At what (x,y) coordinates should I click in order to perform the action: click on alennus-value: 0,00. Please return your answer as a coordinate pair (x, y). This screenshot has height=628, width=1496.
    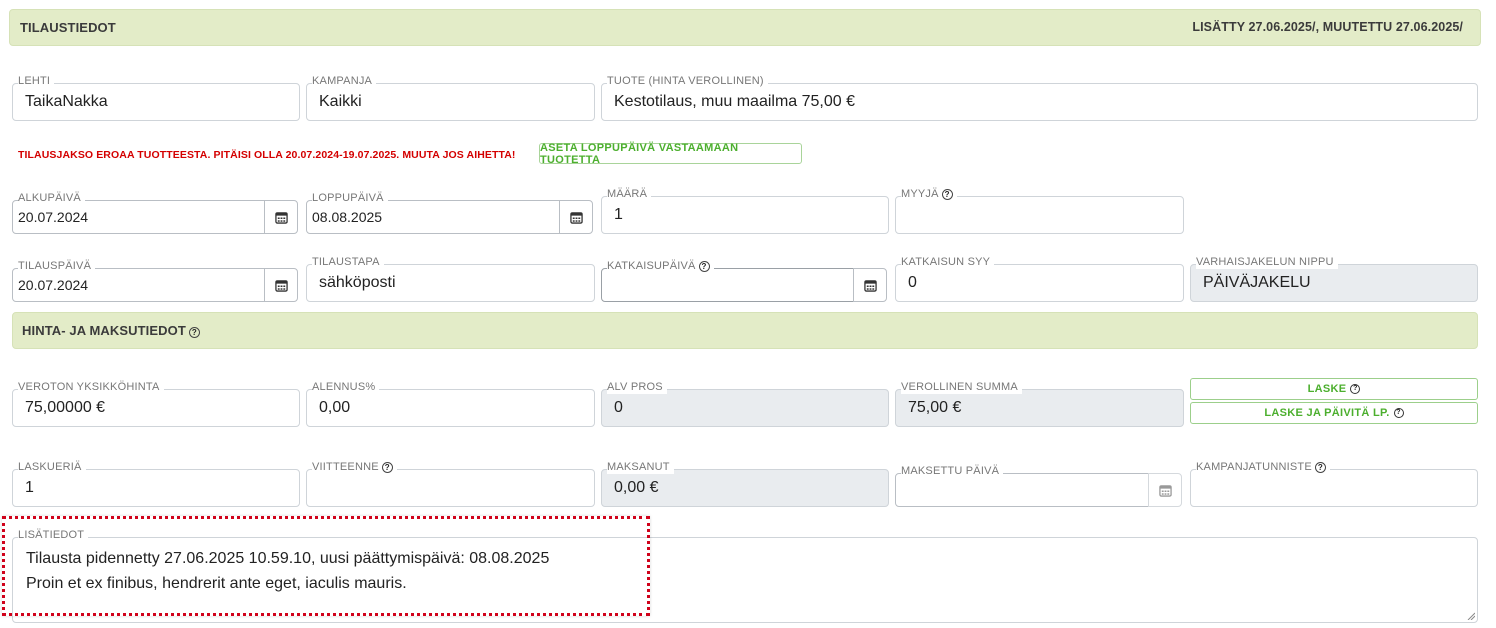
    Looking at the image, I should click on (335, 407).